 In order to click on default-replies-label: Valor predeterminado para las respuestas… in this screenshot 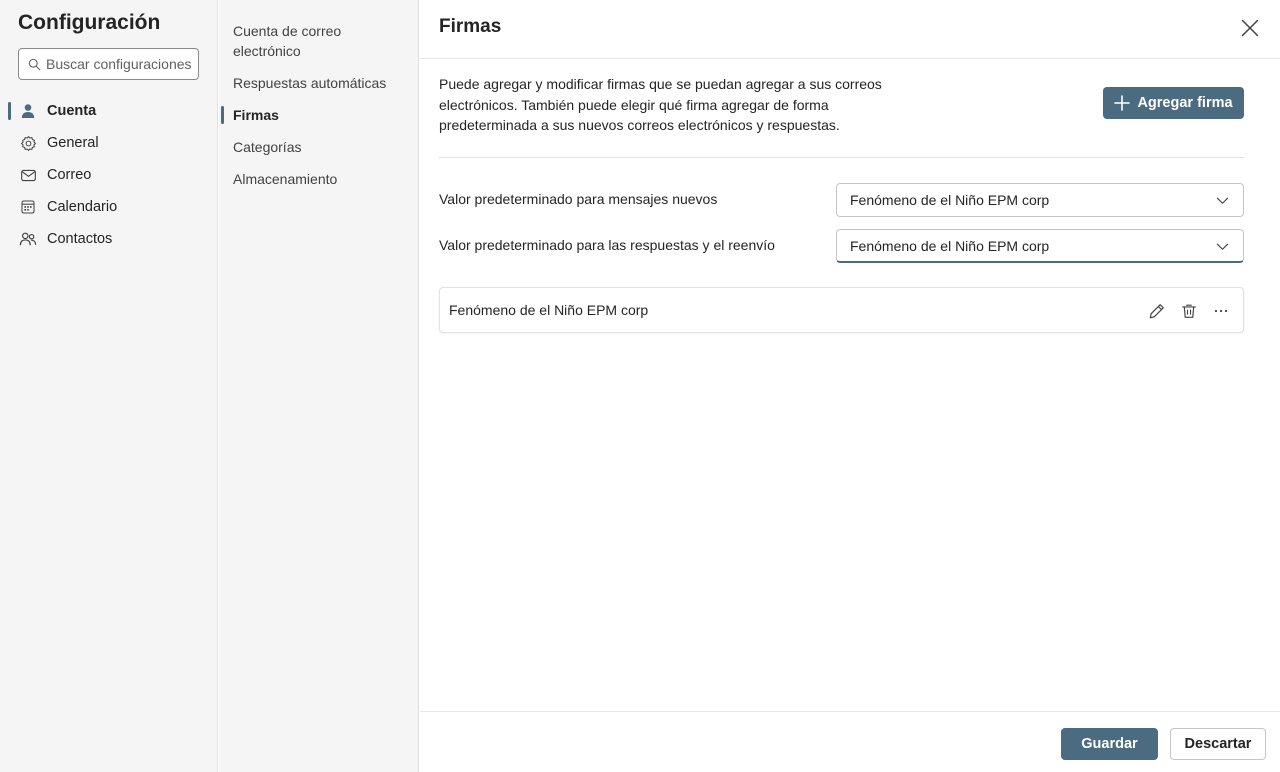, I will do `click(607, 245)`.